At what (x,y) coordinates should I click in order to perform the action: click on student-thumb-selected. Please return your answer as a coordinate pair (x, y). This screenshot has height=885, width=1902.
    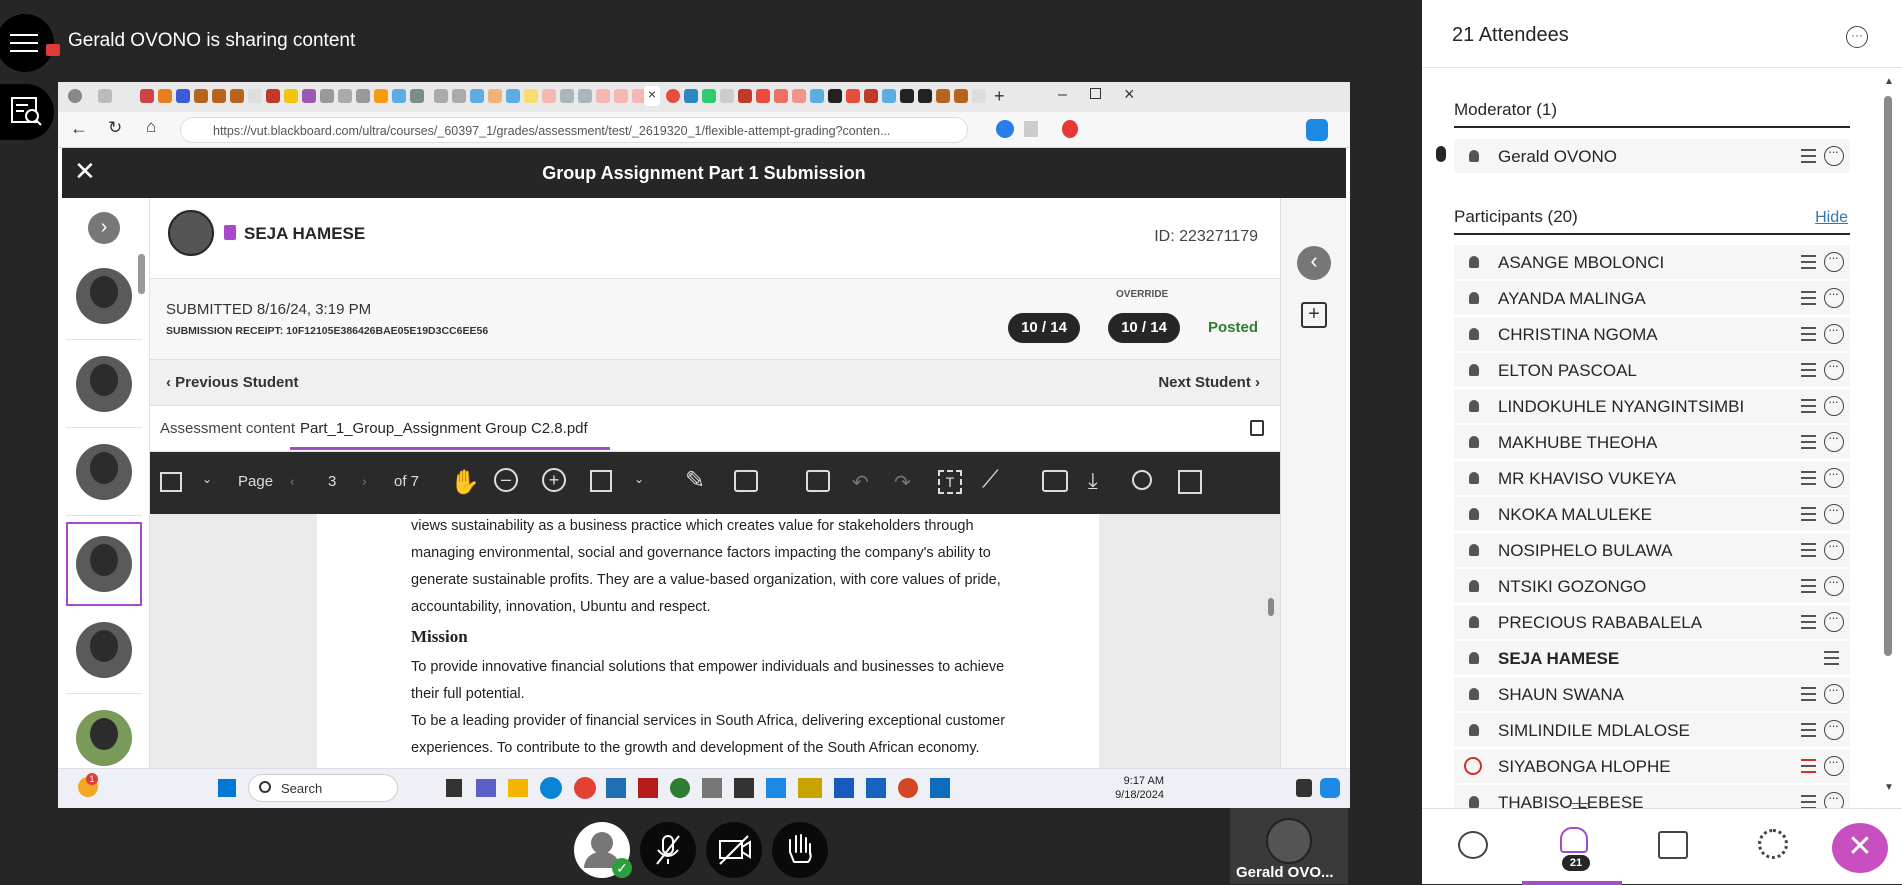
    Looking at the image, I should click on (104, 564).